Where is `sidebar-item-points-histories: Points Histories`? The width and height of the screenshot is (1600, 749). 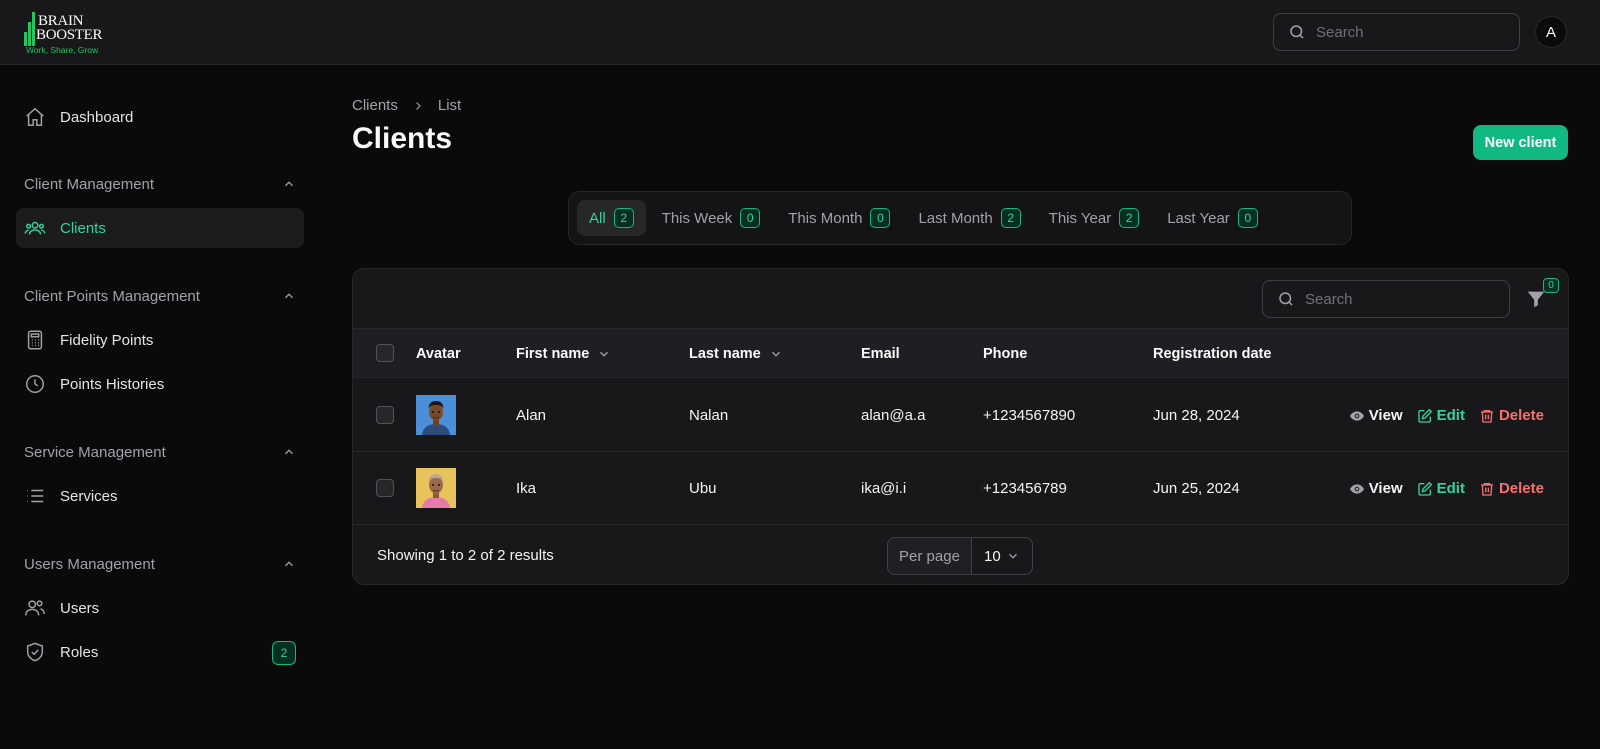 sidebar-item-points-histories: Points Histories is located at coordinates (160, 384).